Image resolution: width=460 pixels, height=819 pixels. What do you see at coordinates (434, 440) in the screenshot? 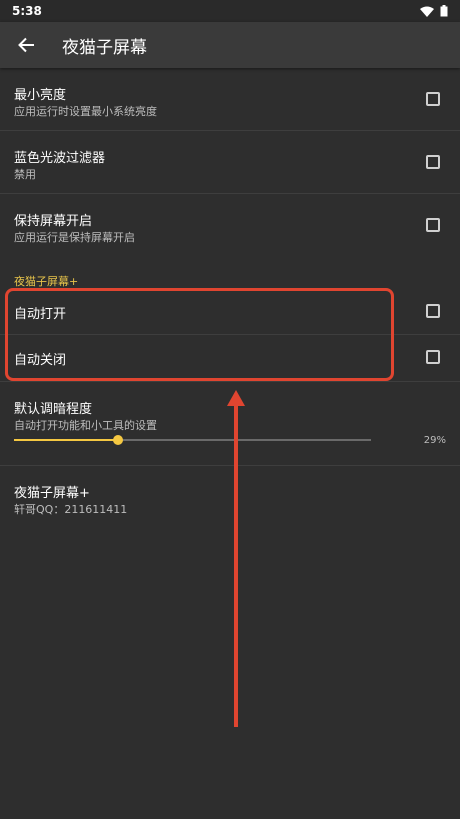
I see `slider-value: 29%` at bounding box center [434, 440].